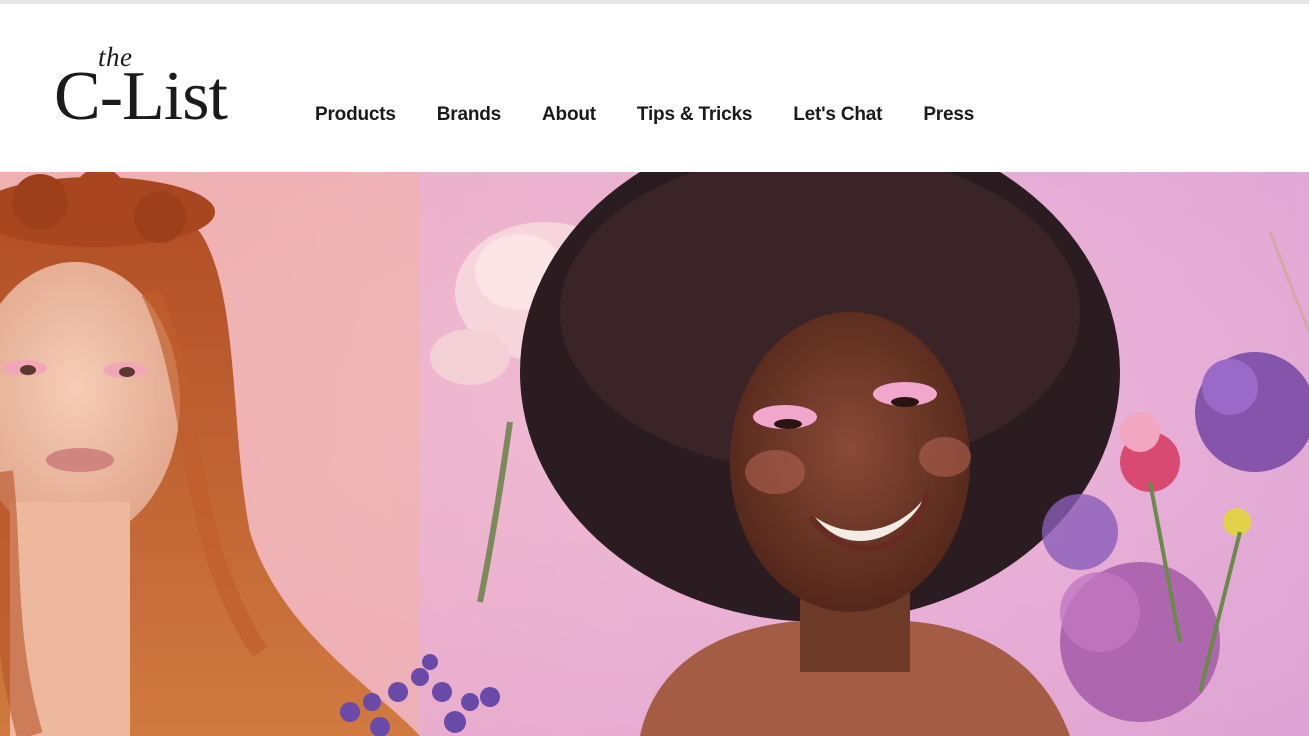 Image resolution: width=1309 pixels, height=736 pixels. What do you see at coordinates (141, 96) in the screenshot?
I see `logo-main-text: C-List` at bounding box center [141, 96].